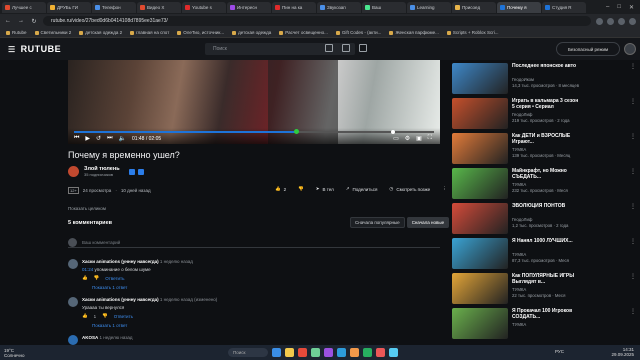  I want to click on subtitles-icon: ▭, so click(396, 138).